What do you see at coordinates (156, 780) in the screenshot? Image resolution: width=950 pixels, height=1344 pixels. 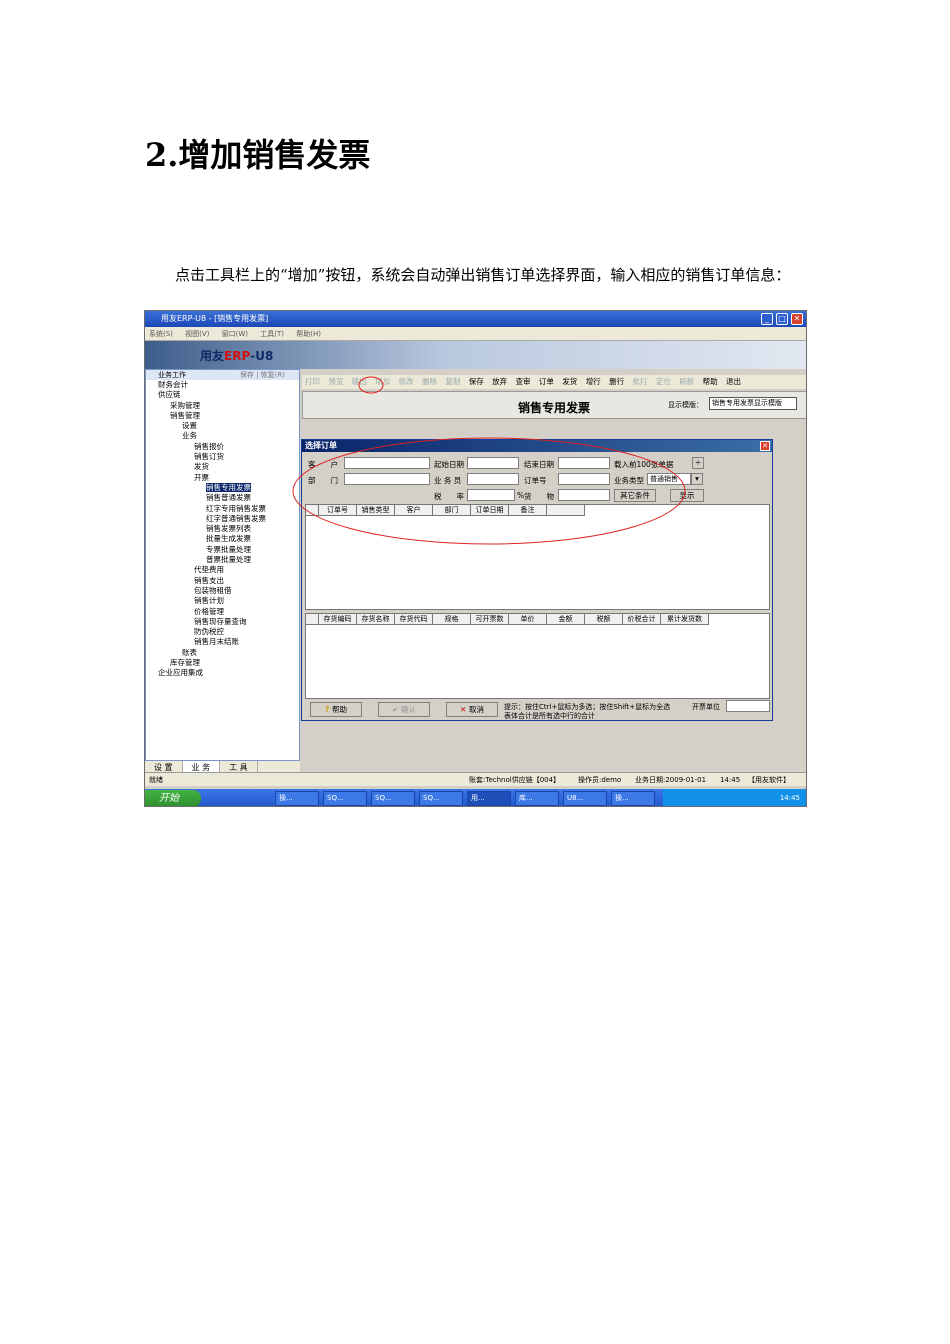 I see `status-ready: 就绪` at bounding box center [156, 780].